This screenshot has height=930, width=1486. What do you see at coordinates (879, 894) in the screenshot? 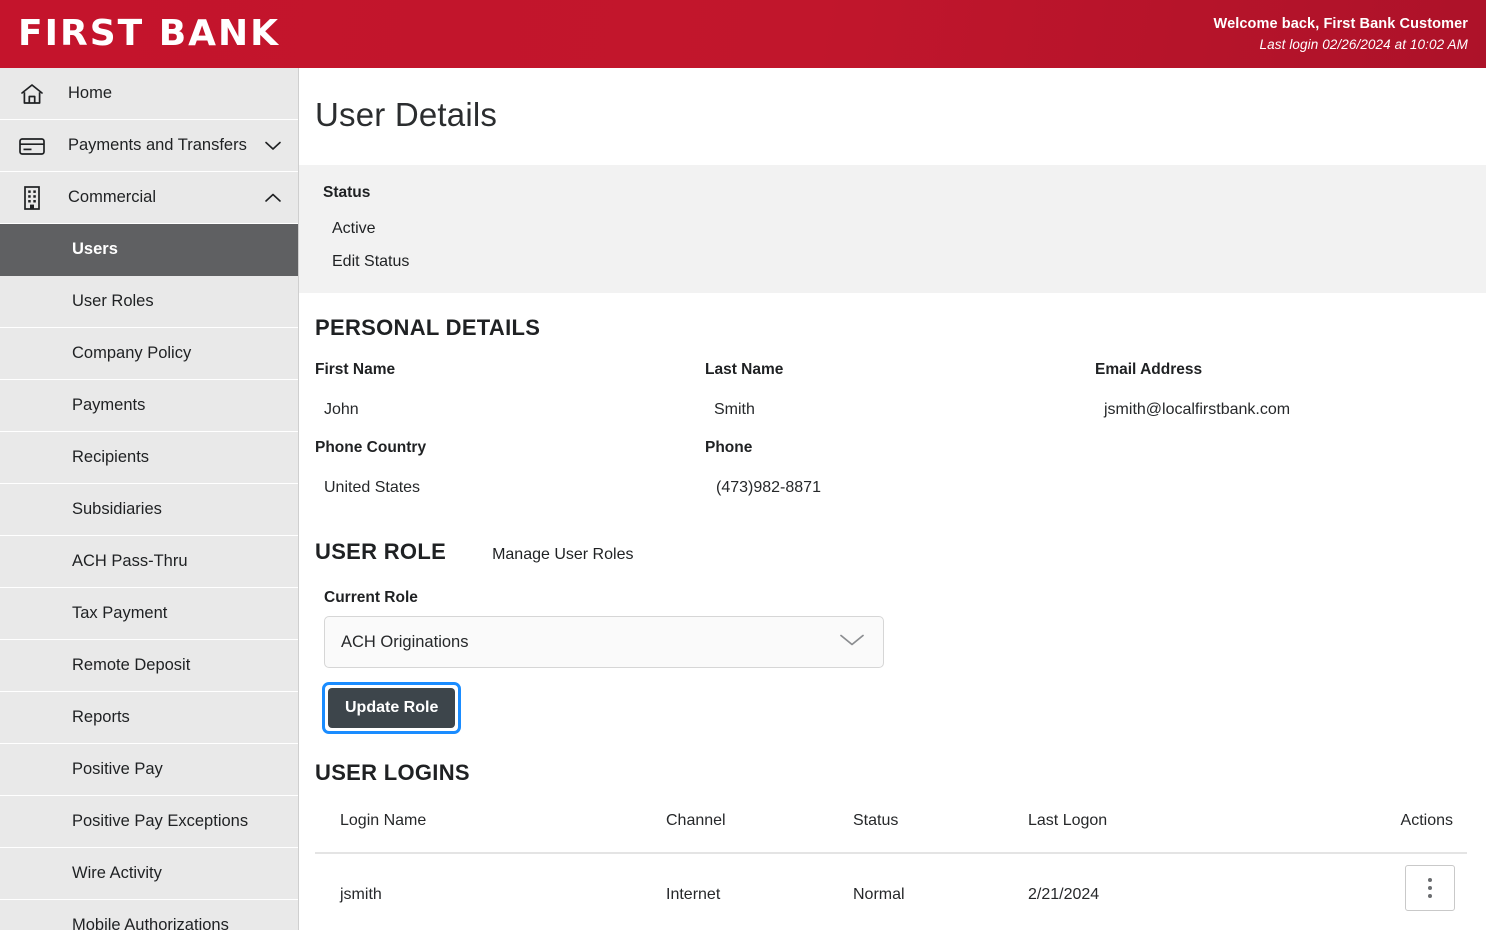
I see `cell-status: Normal` at bounding box center [879, 894].